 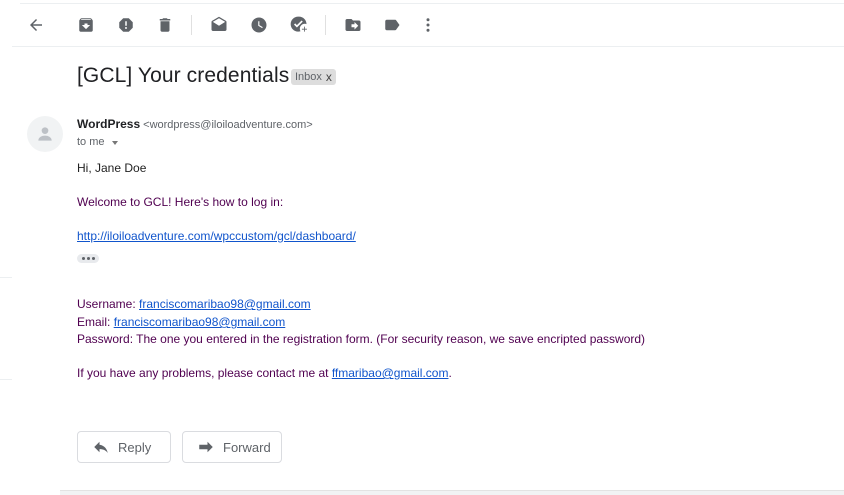 What do you see at coordinates (428, 46) in the screenshot?
I see `toolbar-divider` at bounding box center [428, 46].